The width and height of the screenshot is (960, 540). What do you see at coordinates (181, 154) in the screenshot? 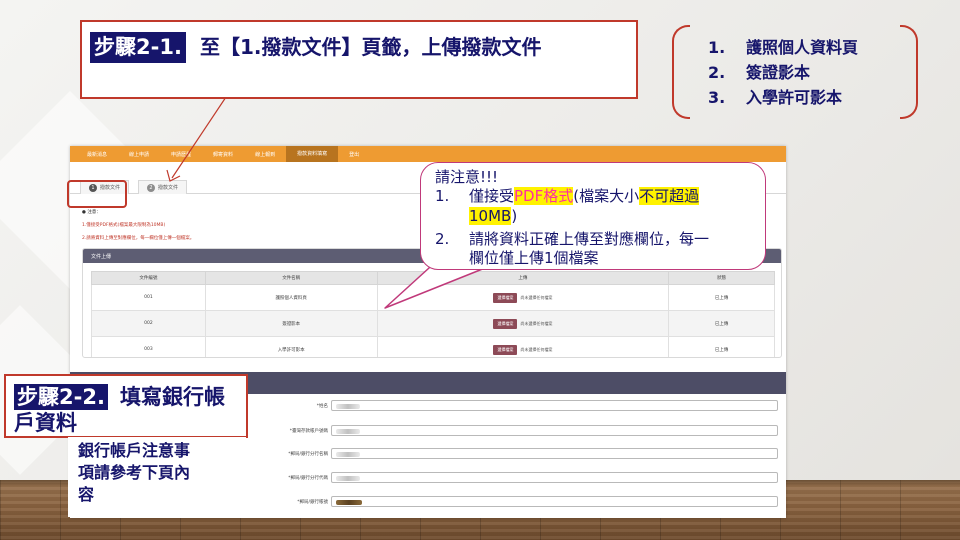
I see `nav-history: 申請歷程` at bounding box center [181, 154].